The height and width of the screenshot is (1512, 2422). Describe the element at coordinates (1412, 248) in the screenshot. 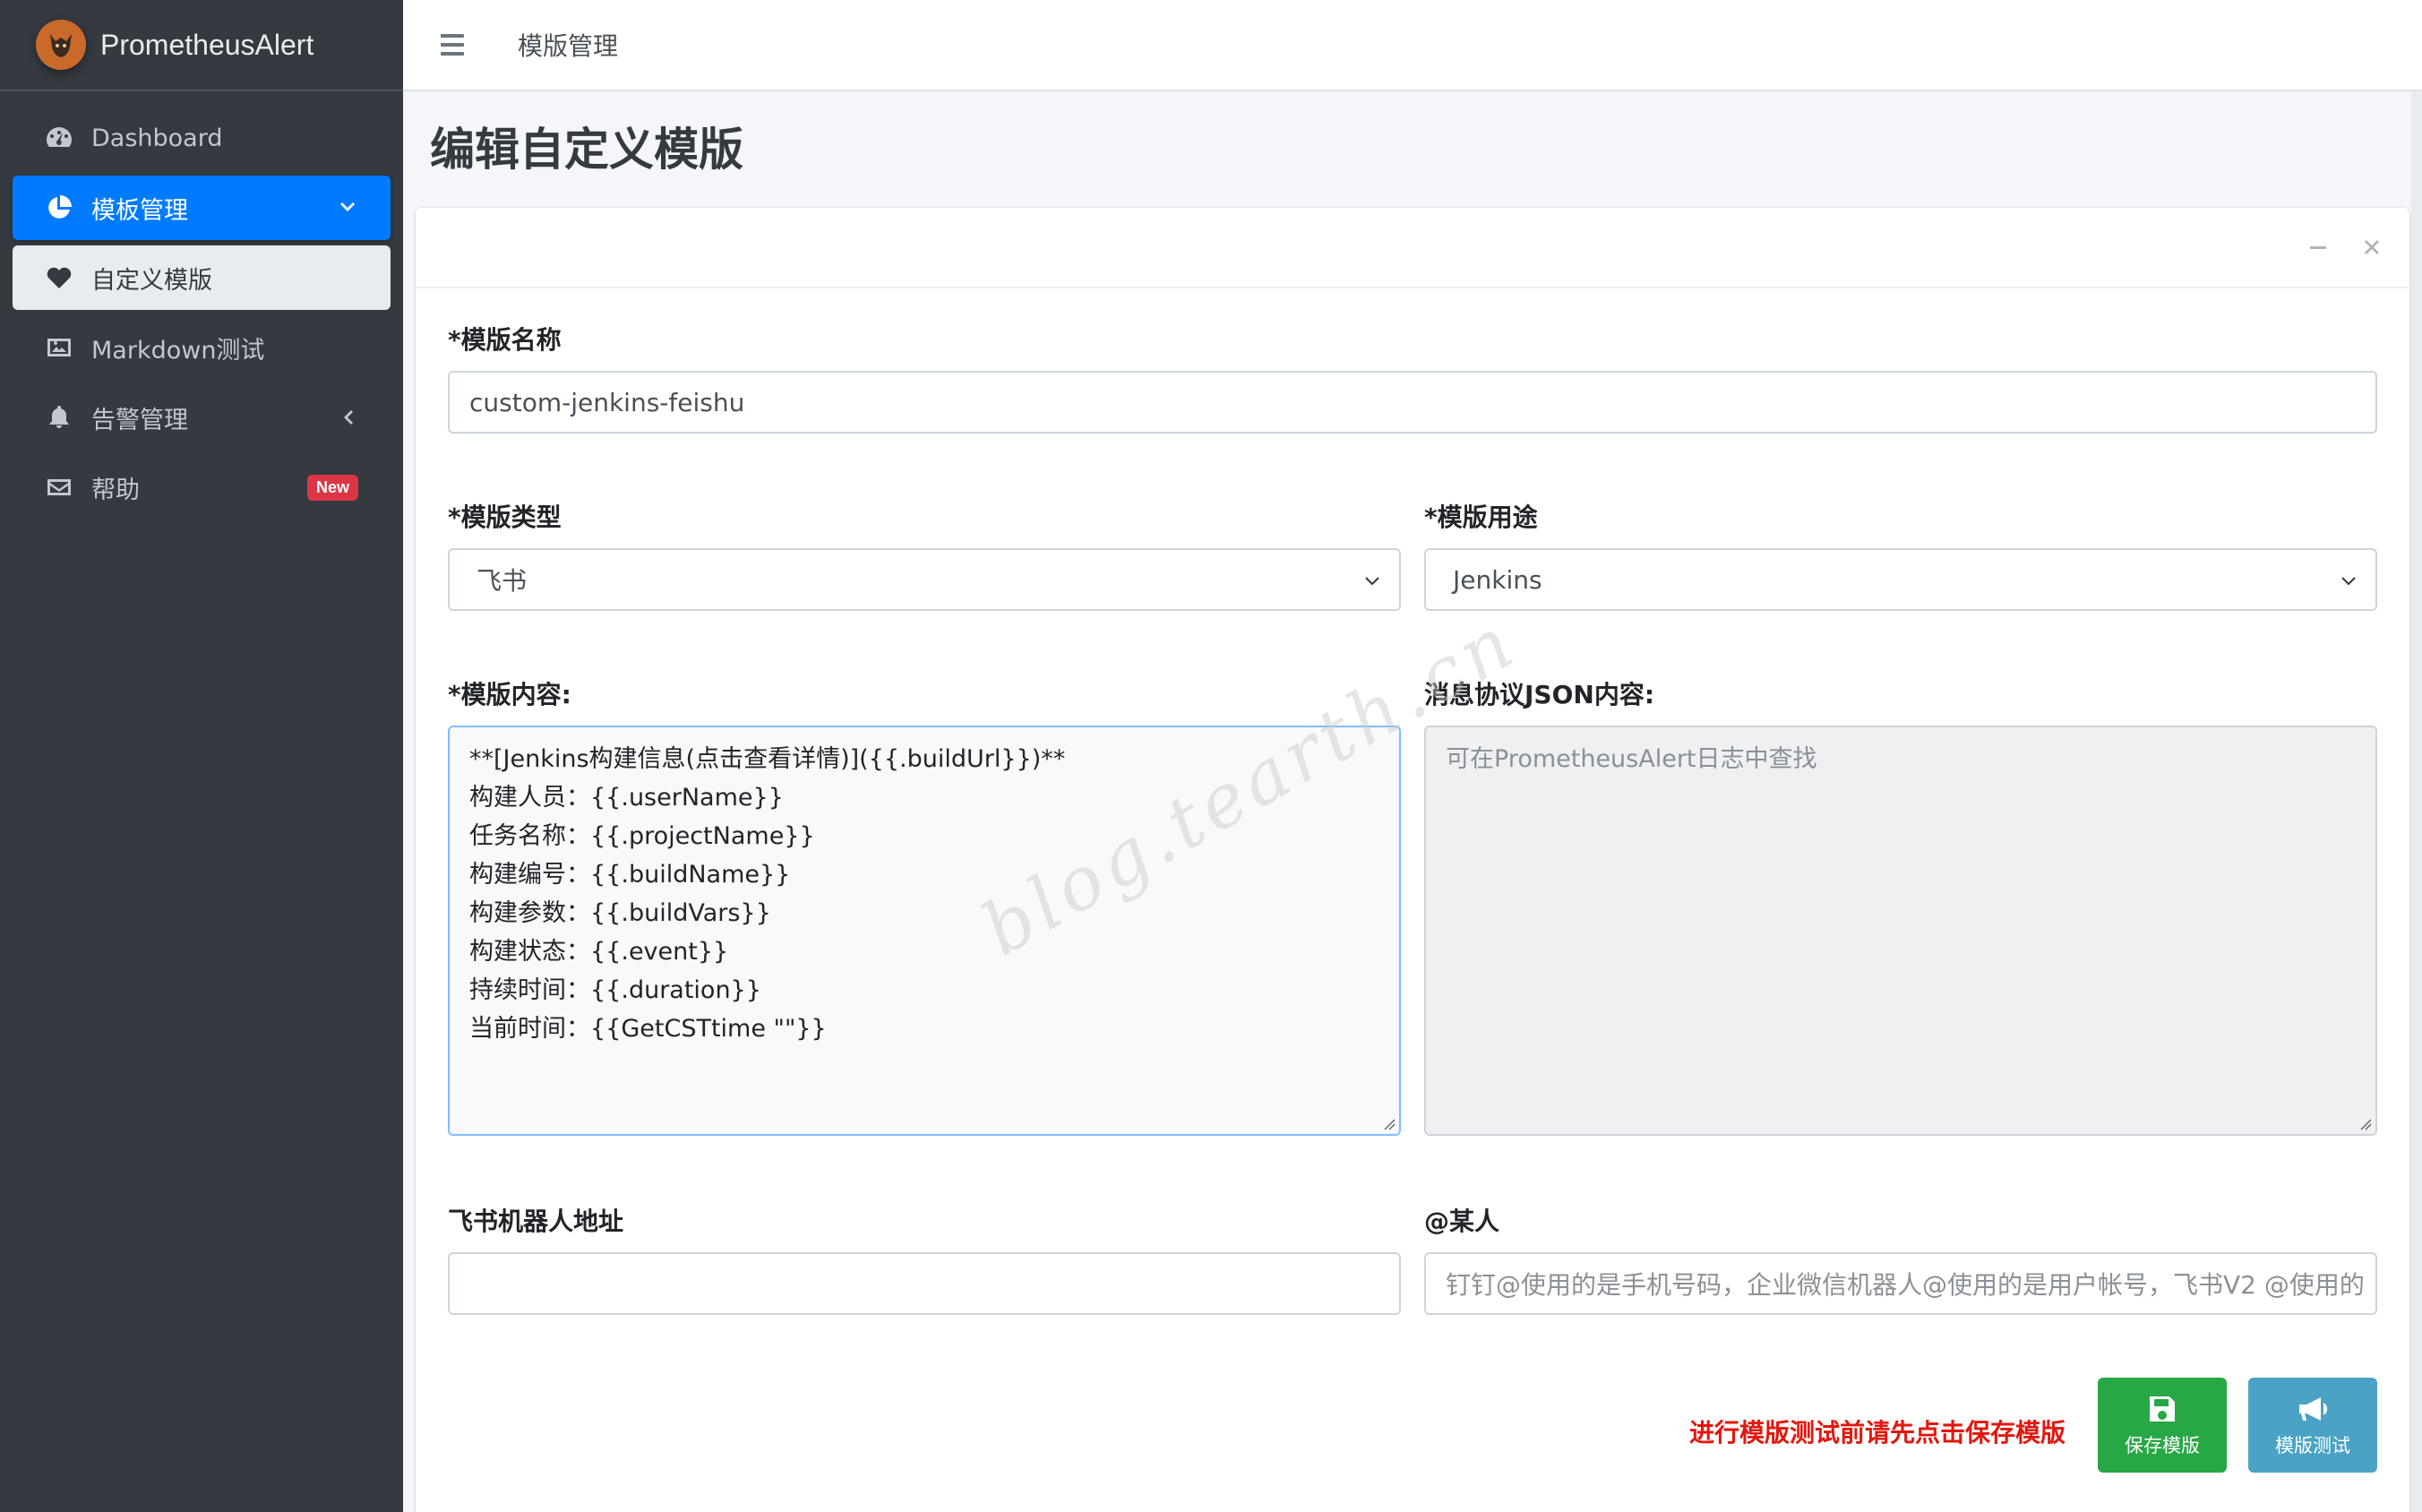

I see `card-header` at that location.